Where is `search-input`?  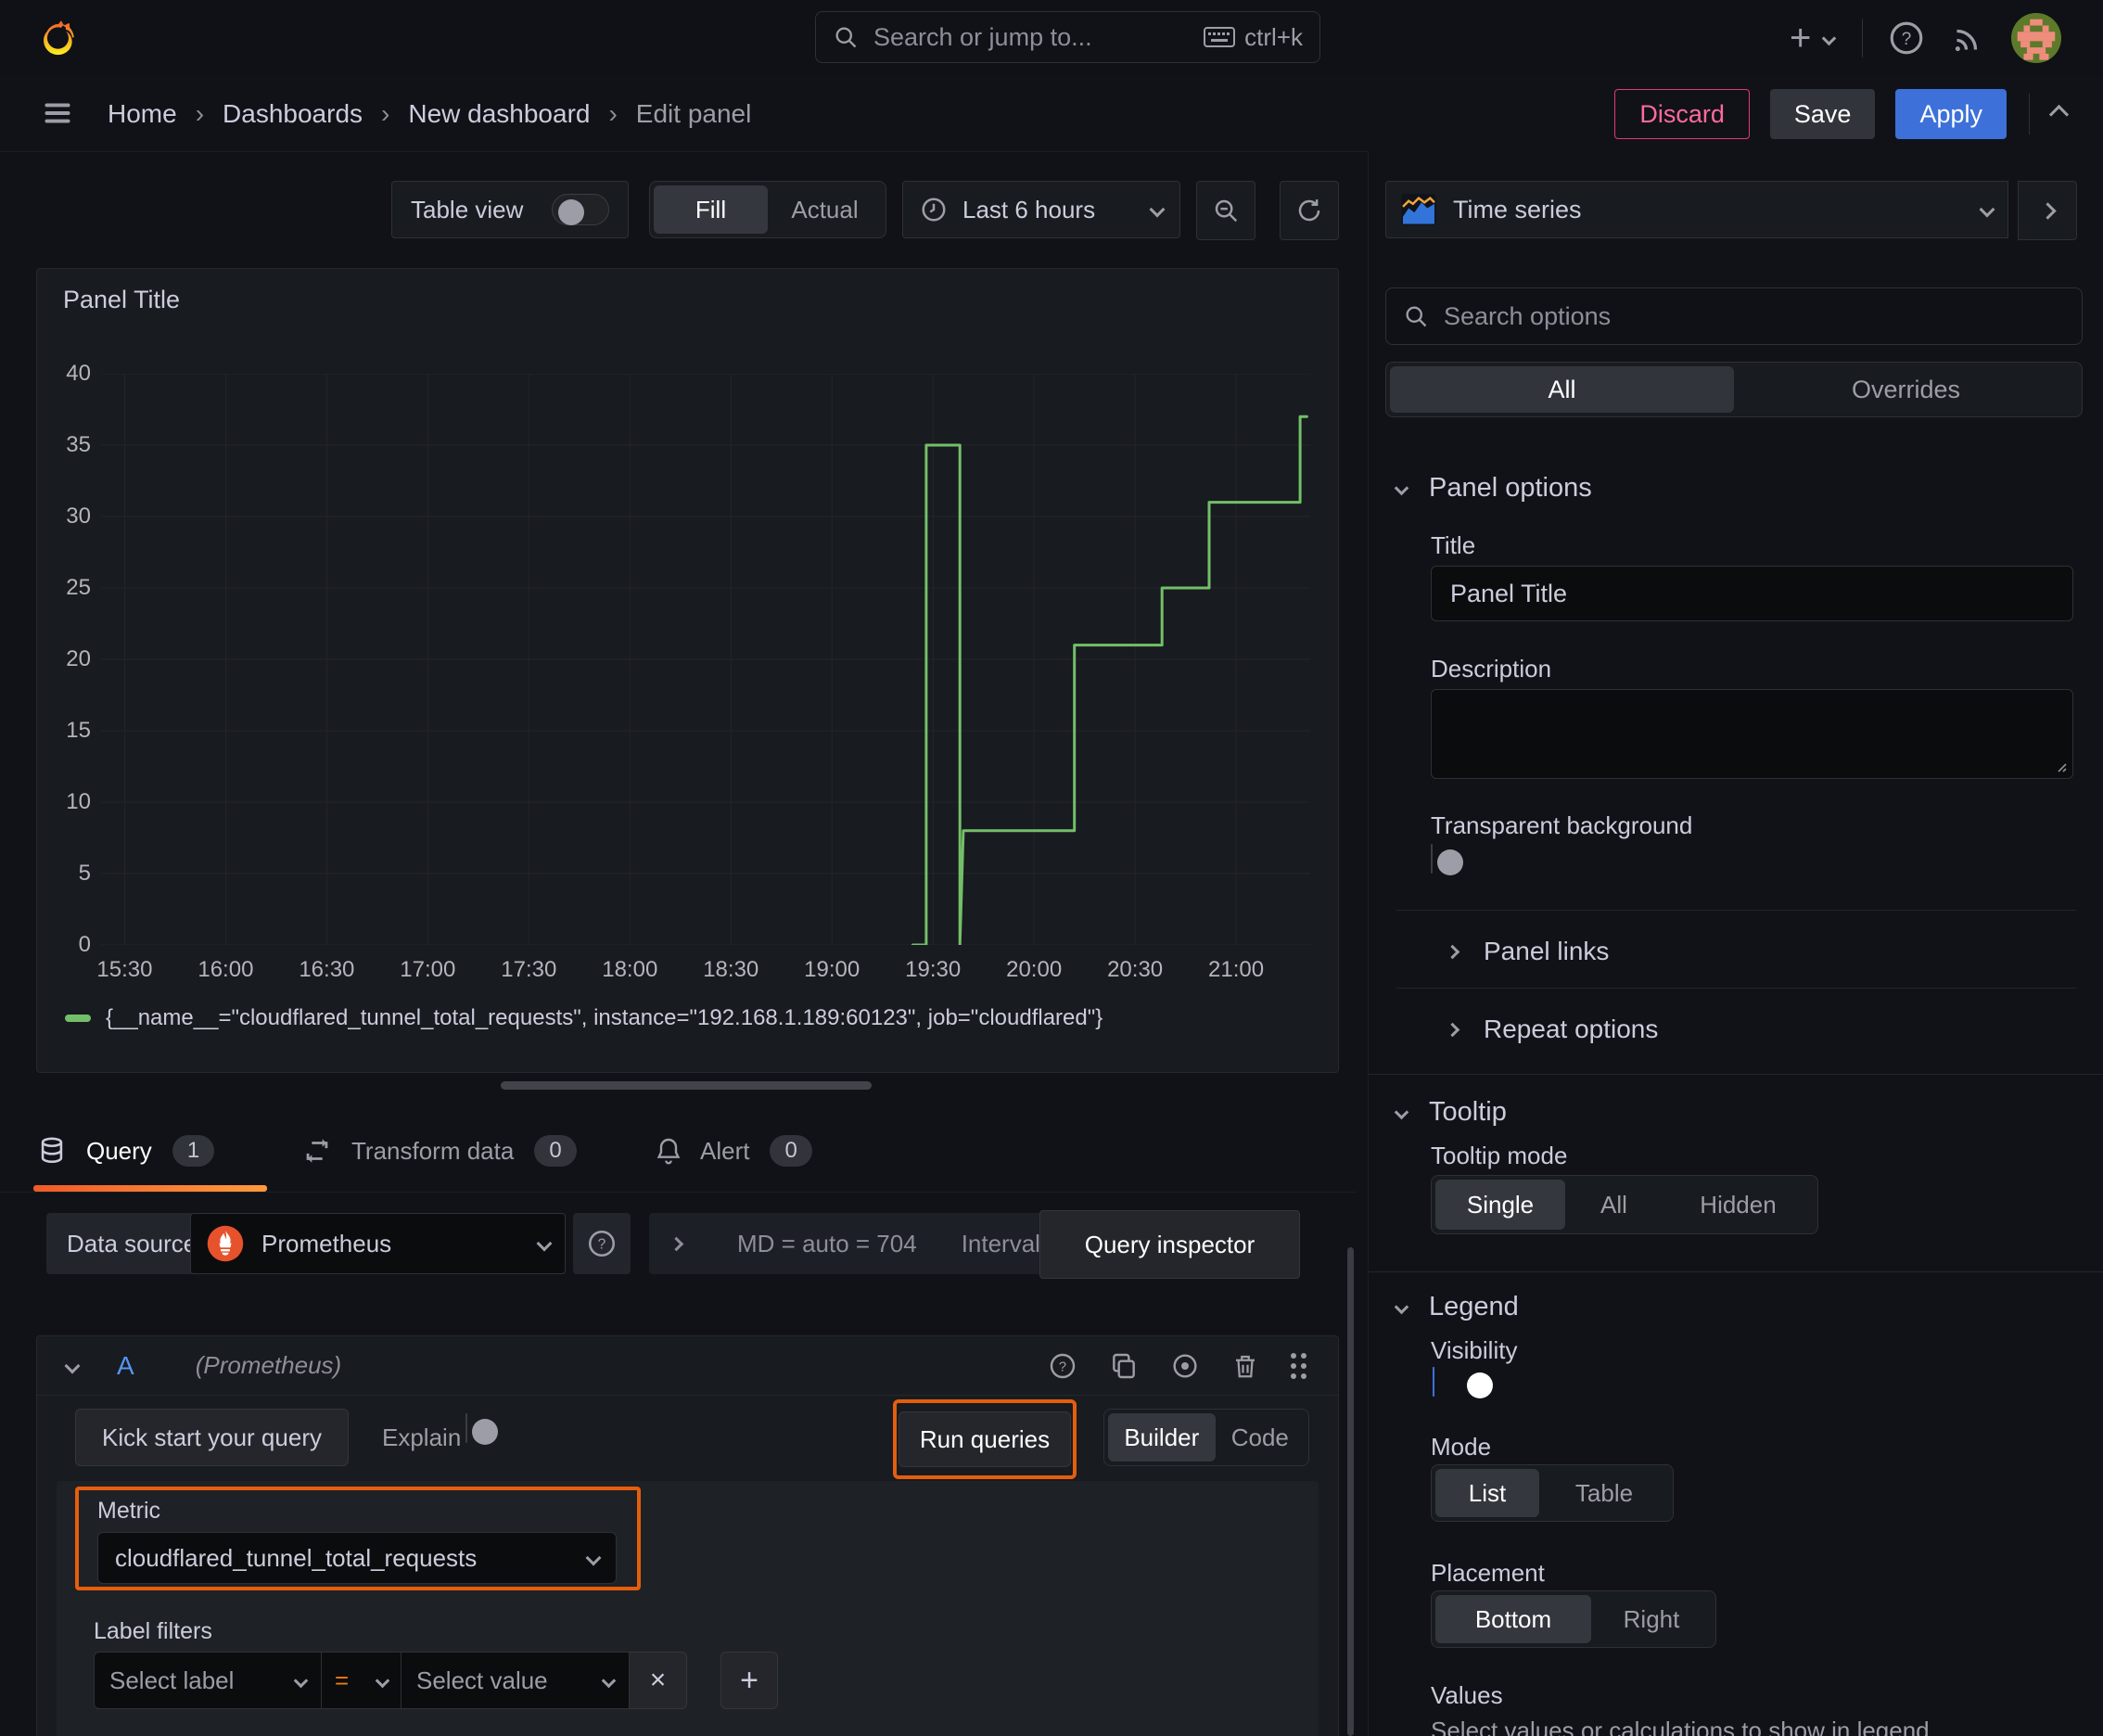 search-input is located at coordinates (1038, 37).